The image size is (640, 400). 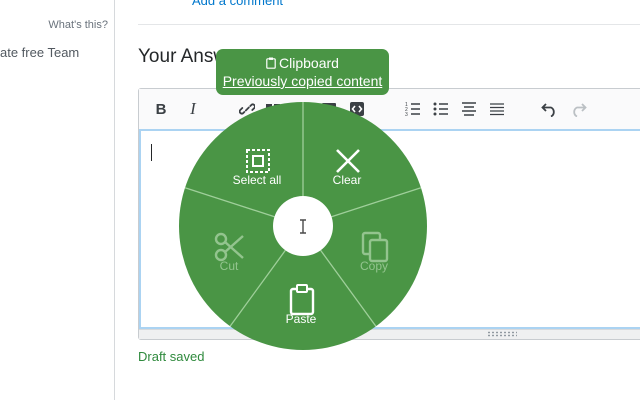 What do you see at coordinates (309, 63) in the screenshot?
I see `clipboard-title-text: Clipboard` at bounding box center [309, 63].